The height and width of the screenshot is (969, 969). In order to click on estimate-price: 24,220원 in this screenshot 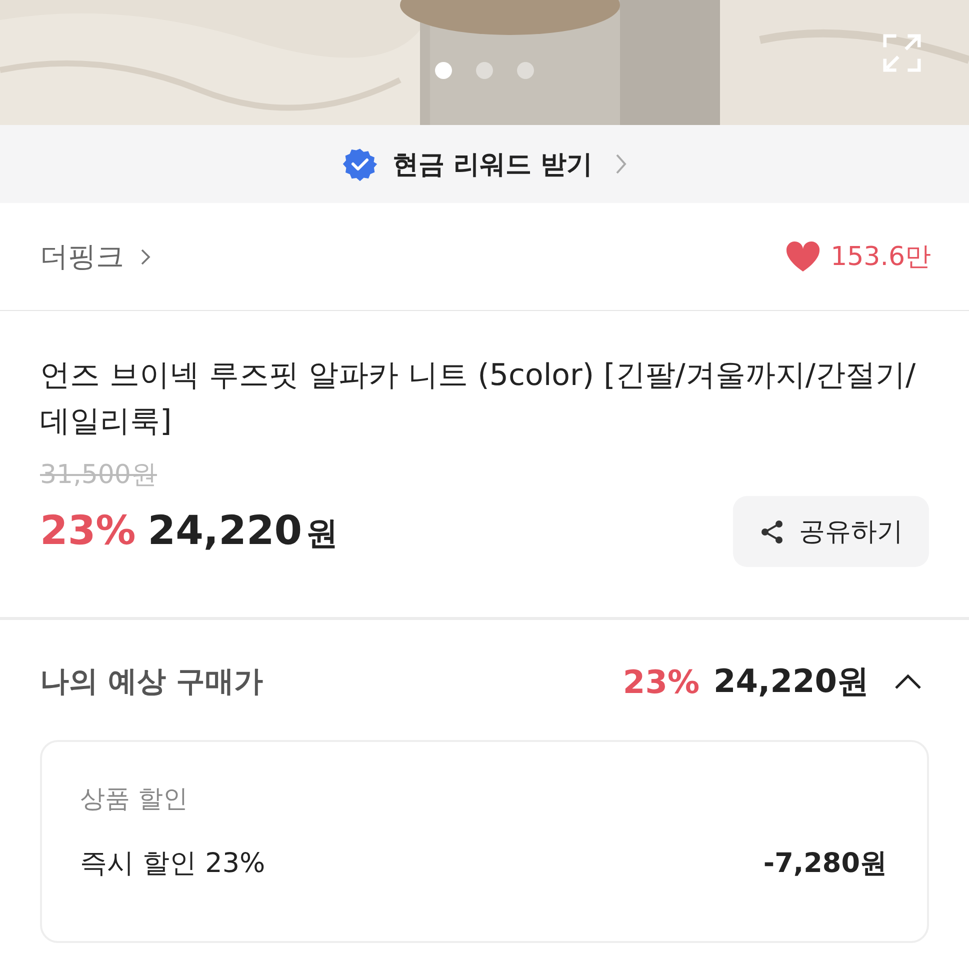, I will do `click(791, 681)`.